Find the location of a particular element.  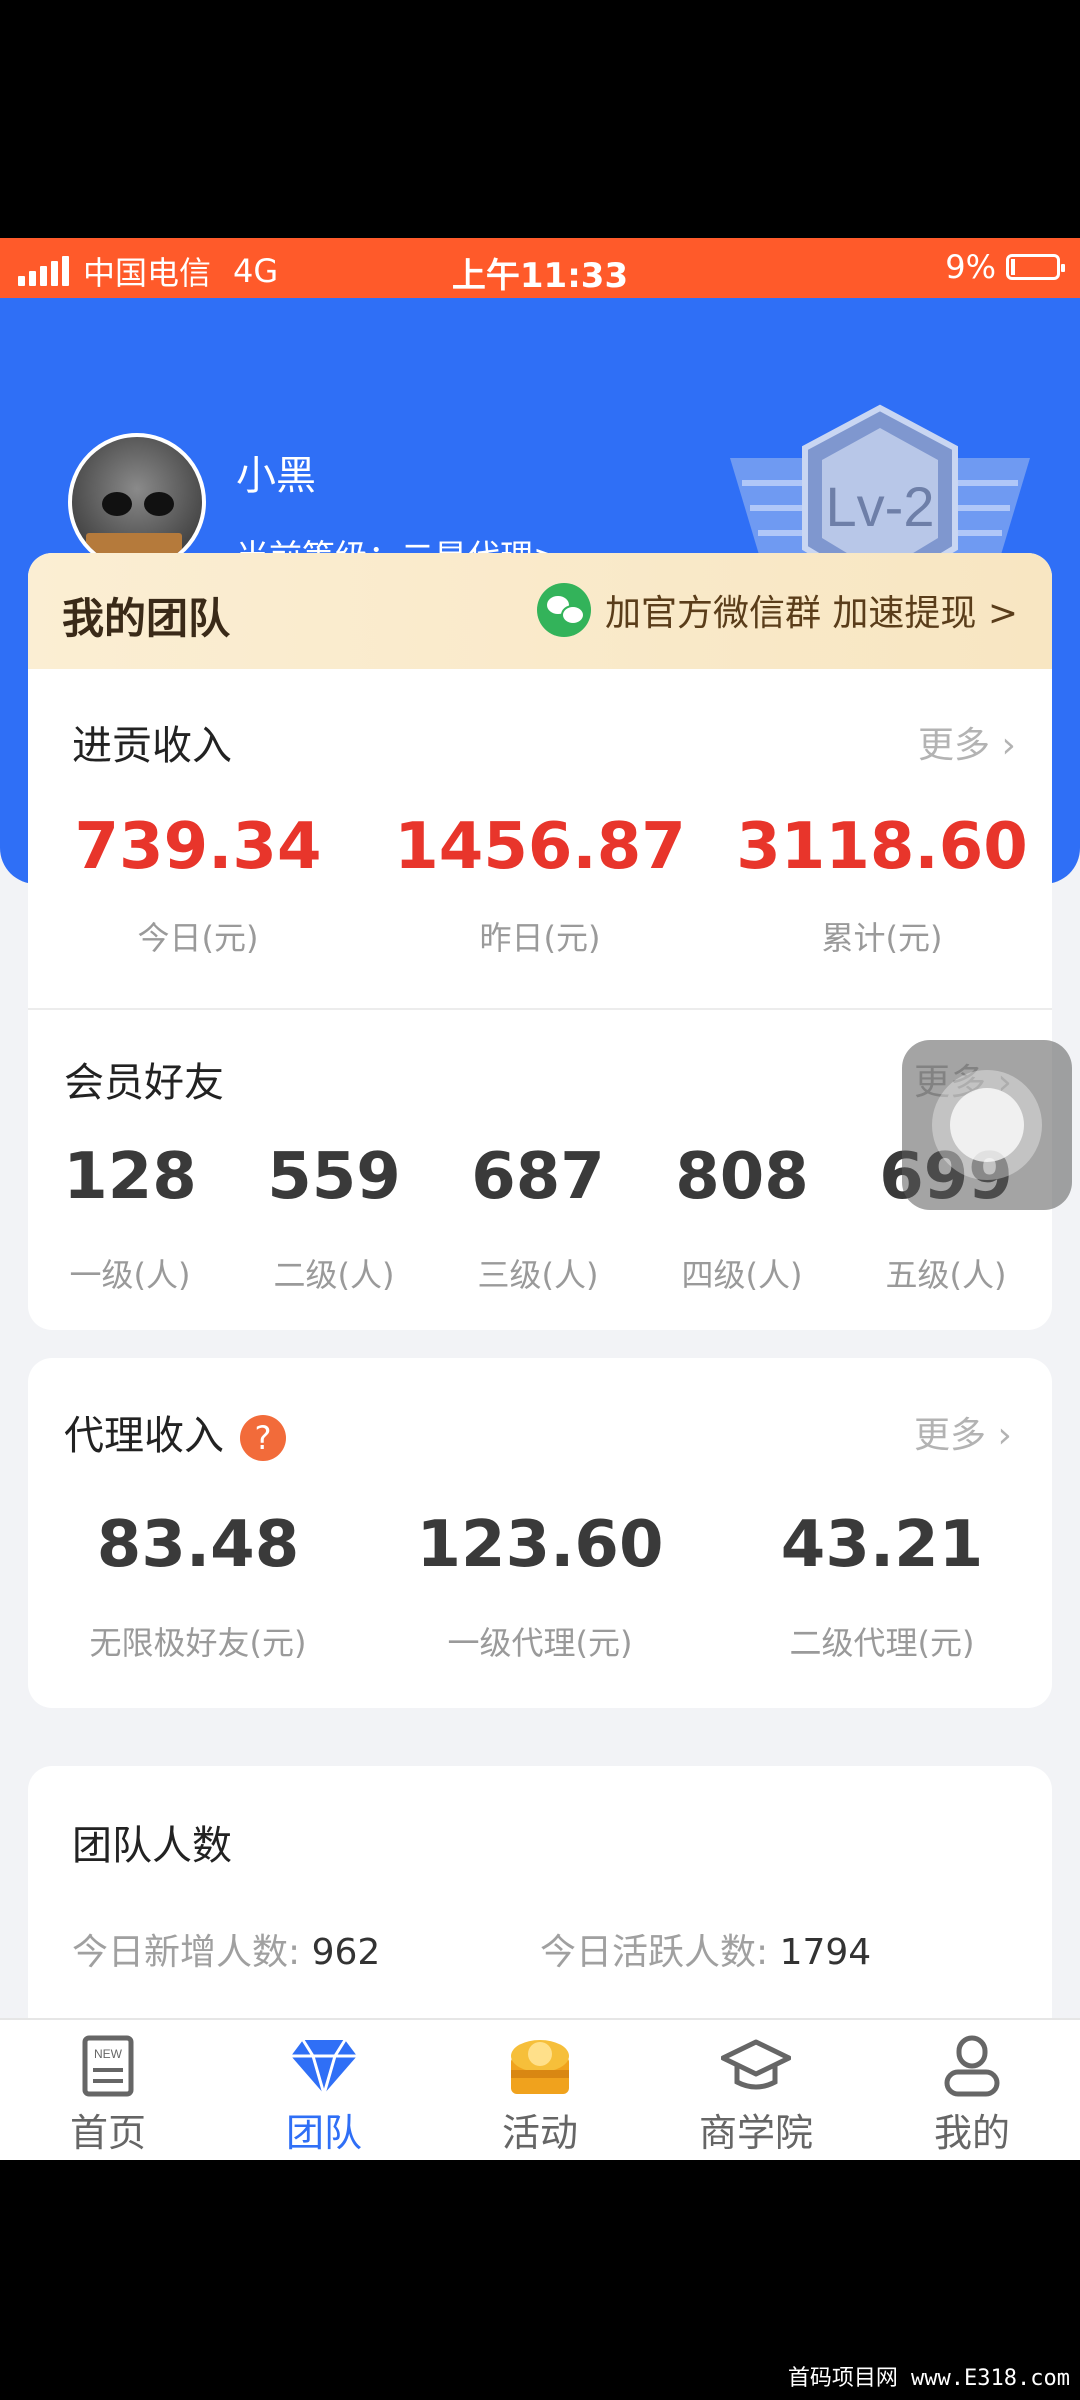

today-new-stat: 今日新增人数: 962 is located at coordinates (226, 1949).